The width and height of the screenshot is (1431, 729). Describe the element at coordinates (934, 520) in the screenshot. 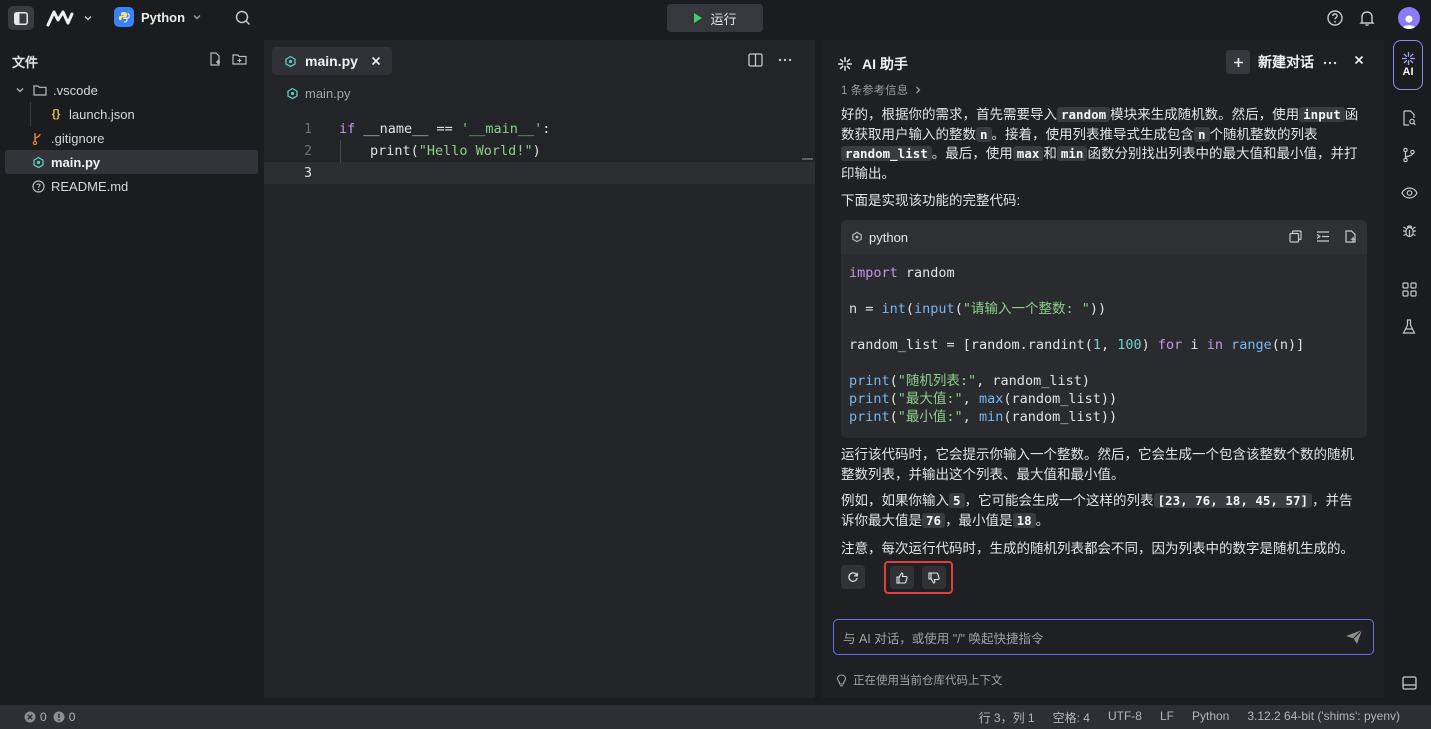

I see `inline-code: 76` at that location.